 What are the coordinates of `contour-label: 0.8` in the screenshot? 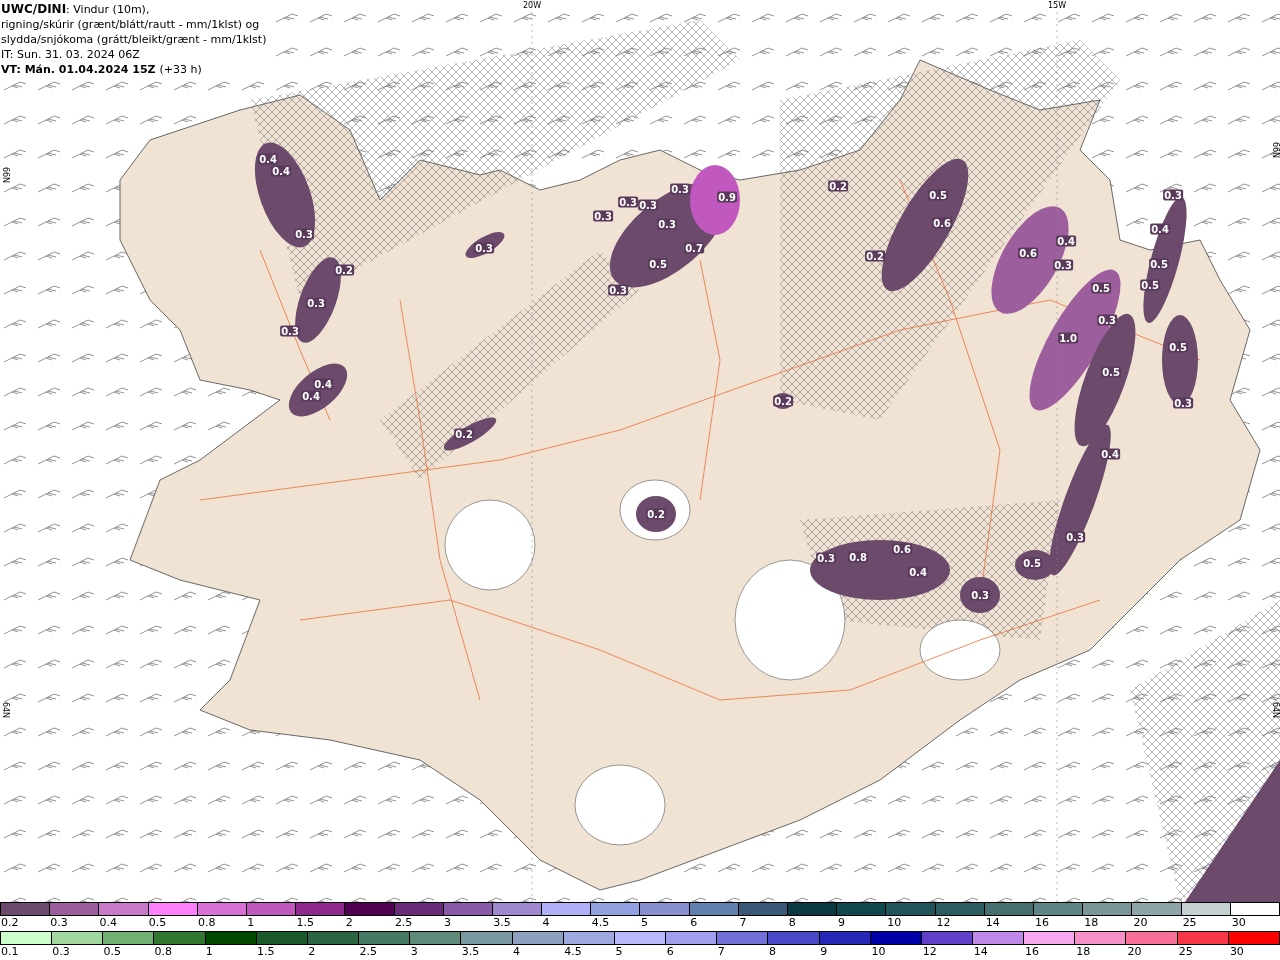 It's located at (858, 557).